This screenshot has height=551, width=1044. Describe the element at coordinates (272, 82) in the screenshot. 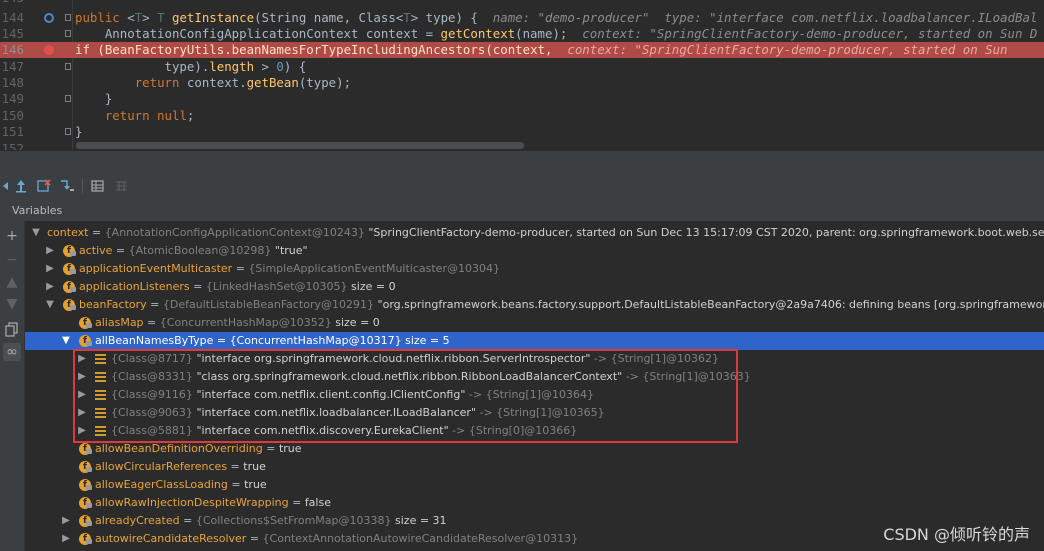

I see `code-token: getBean` at that location.